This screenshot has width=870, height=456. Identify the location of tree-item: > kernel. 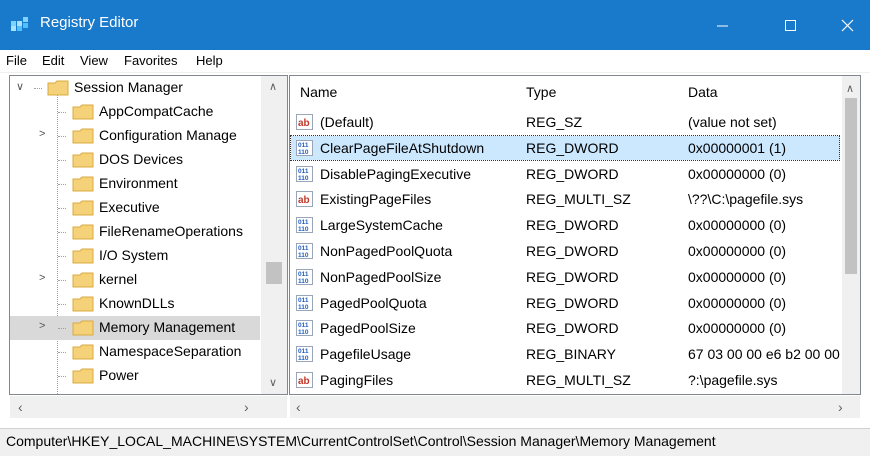
(135, 280).